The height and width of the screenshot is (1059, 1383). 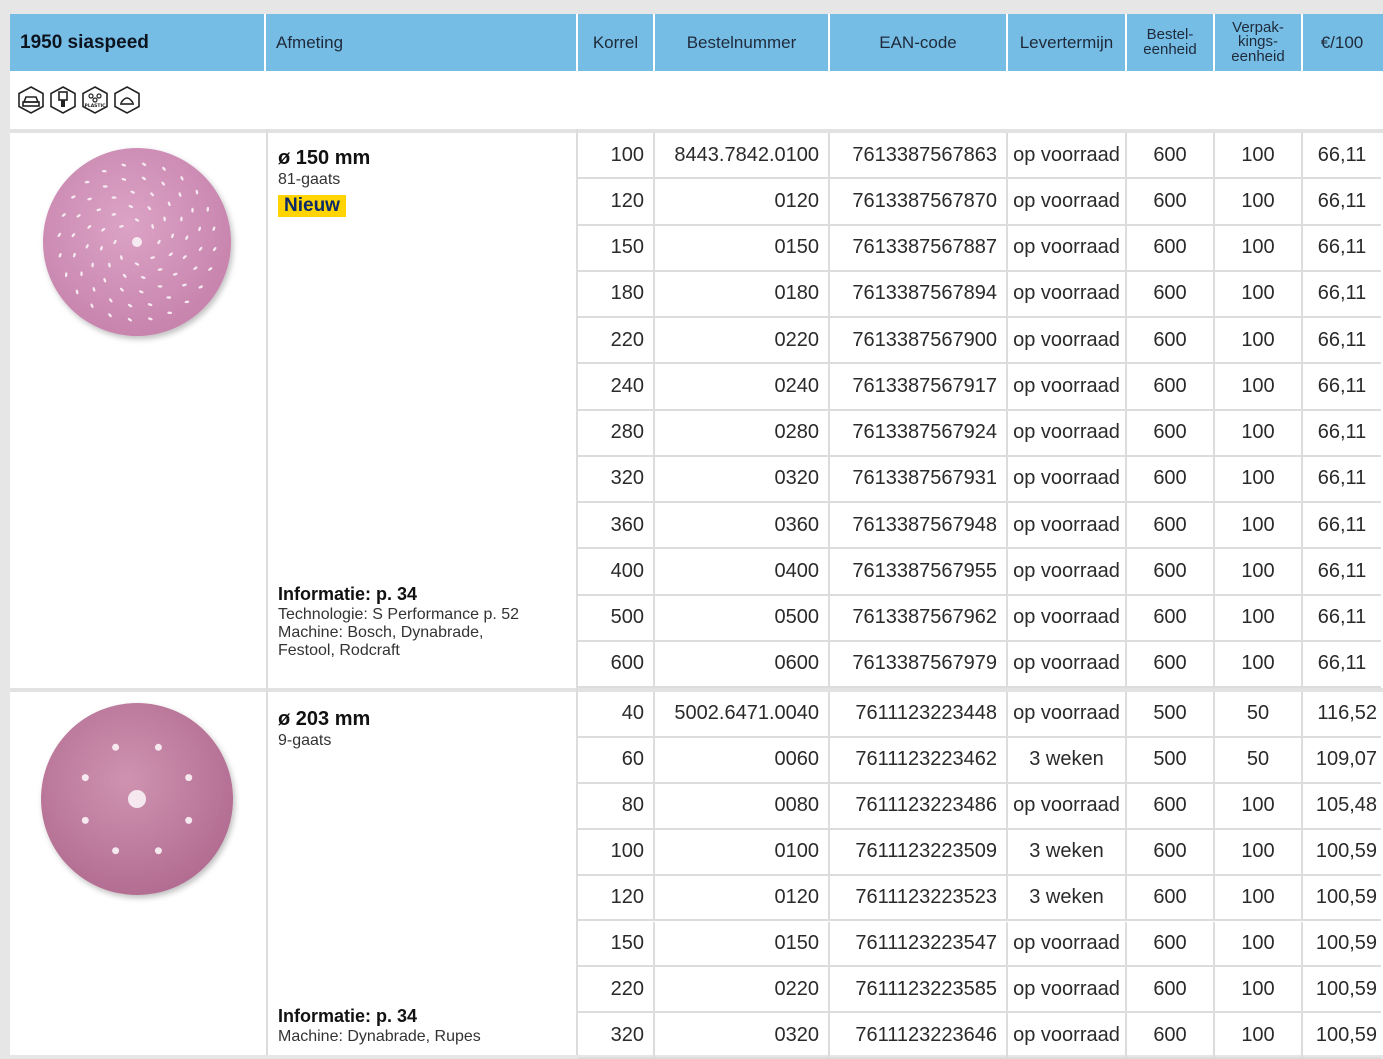 I want to click on cell-ean: 7611123223547, so click(x=919, y=944).